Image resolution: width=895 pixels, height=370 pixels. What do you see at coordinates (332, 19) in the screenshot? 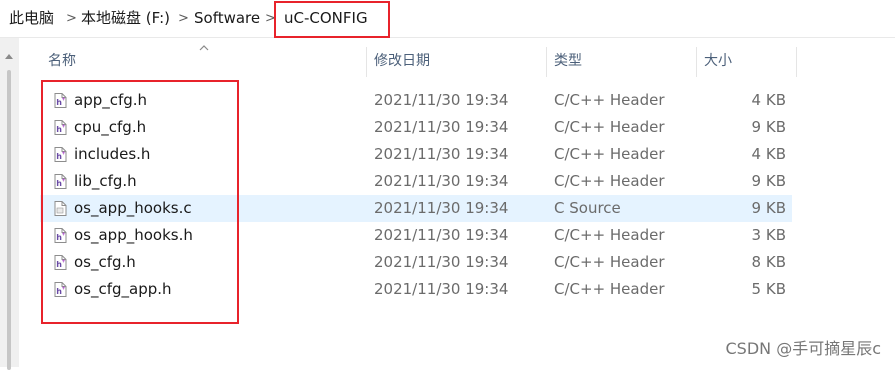
I see `annotation-highlight-folder` at bounding box center [332, 19].